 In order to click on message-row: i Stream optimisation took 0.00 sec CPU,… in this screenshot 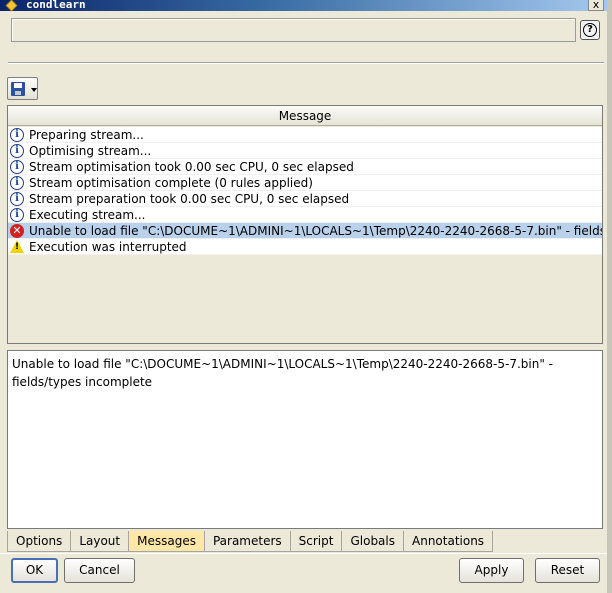, I will do `click(305, 167)`.